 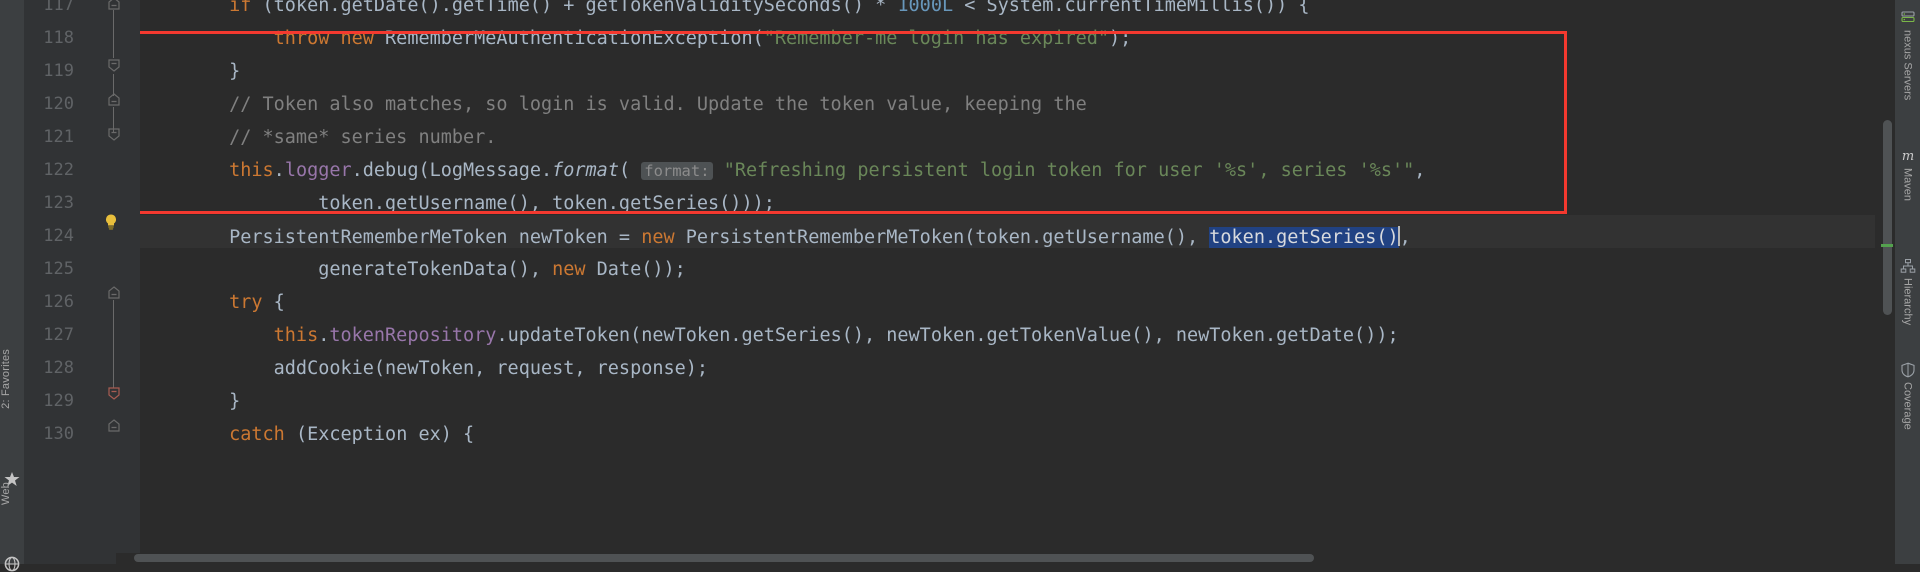 I want to click on sidebar-item-favorites-label: 2: Favorites, so click(x=6, y=379).